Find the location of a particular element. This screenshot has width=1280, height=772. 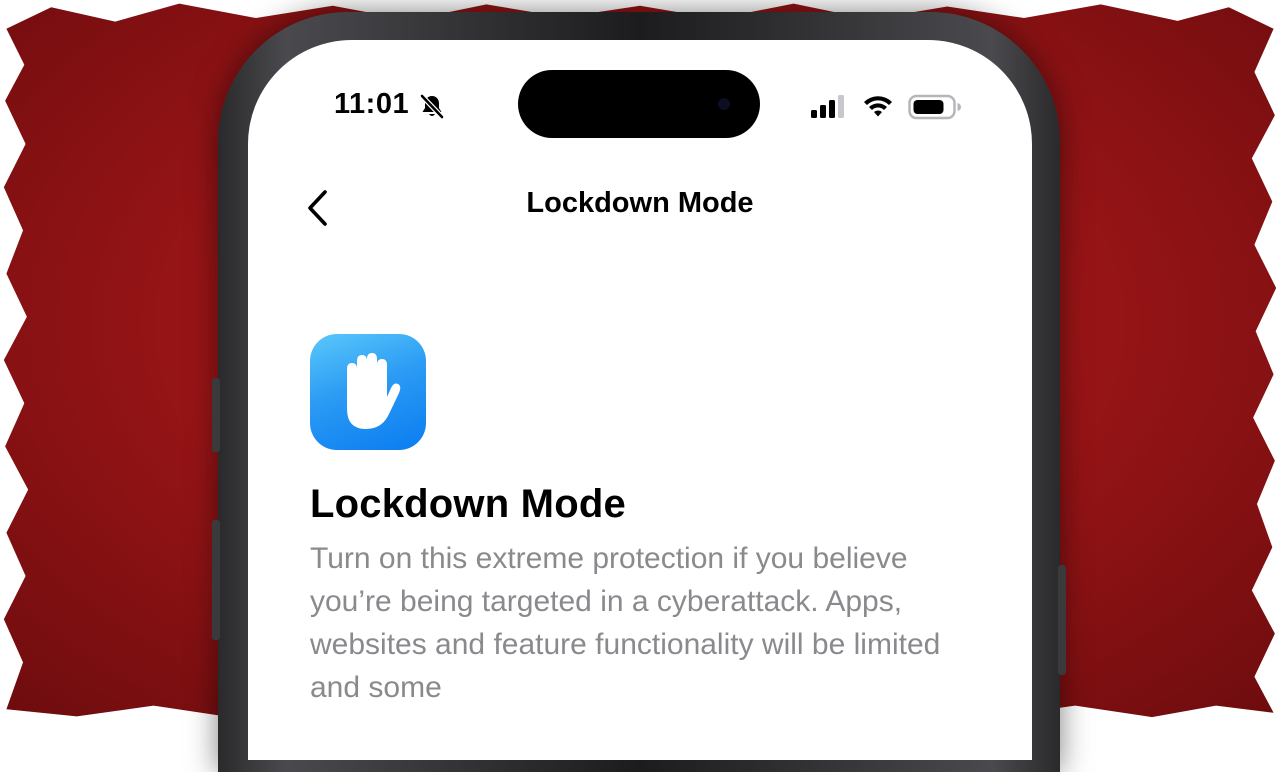

status-bar: 11:01 is located at coordinates (640, 100).